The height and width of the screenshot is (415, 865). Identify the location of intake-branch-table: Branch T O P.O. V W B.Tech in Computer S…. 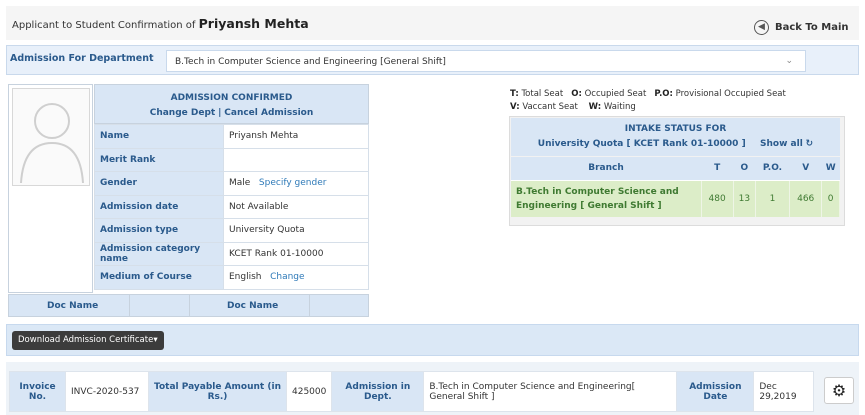
(675, 187).